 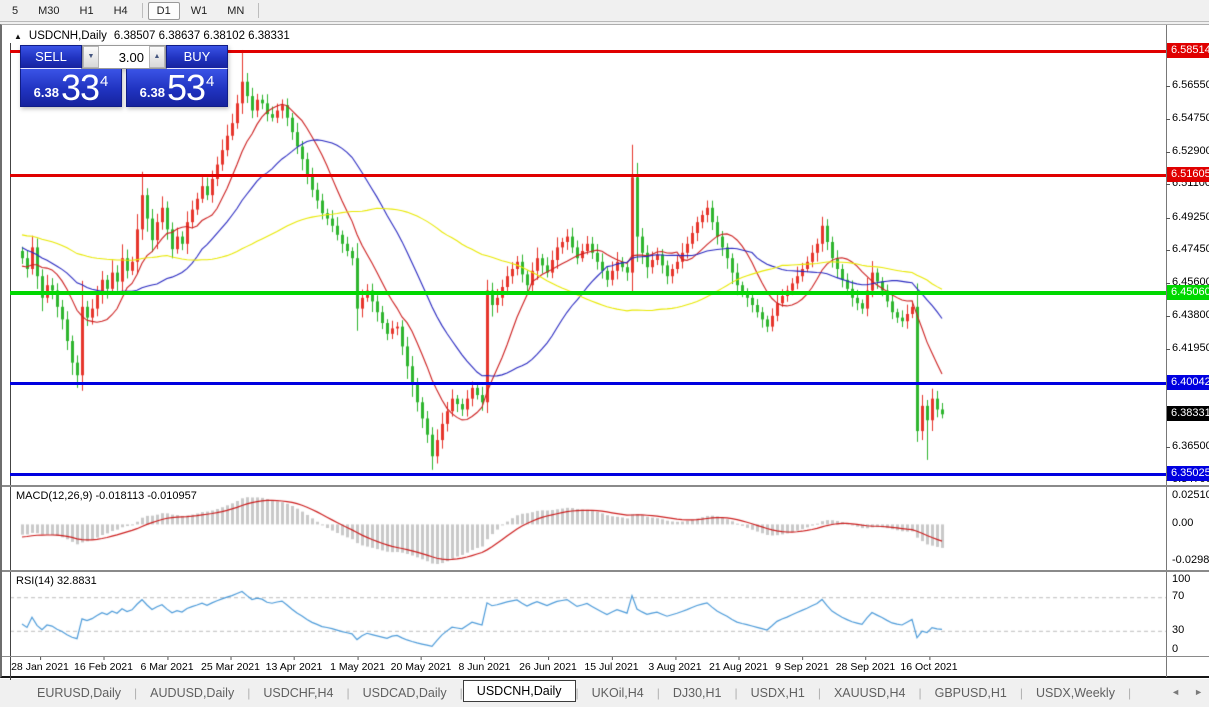 What do you see at coordinates (298, 693) in the screenshot?
I see `tab-usdchf-h4: USDCHF,H4` at bounding box center [298, 693].